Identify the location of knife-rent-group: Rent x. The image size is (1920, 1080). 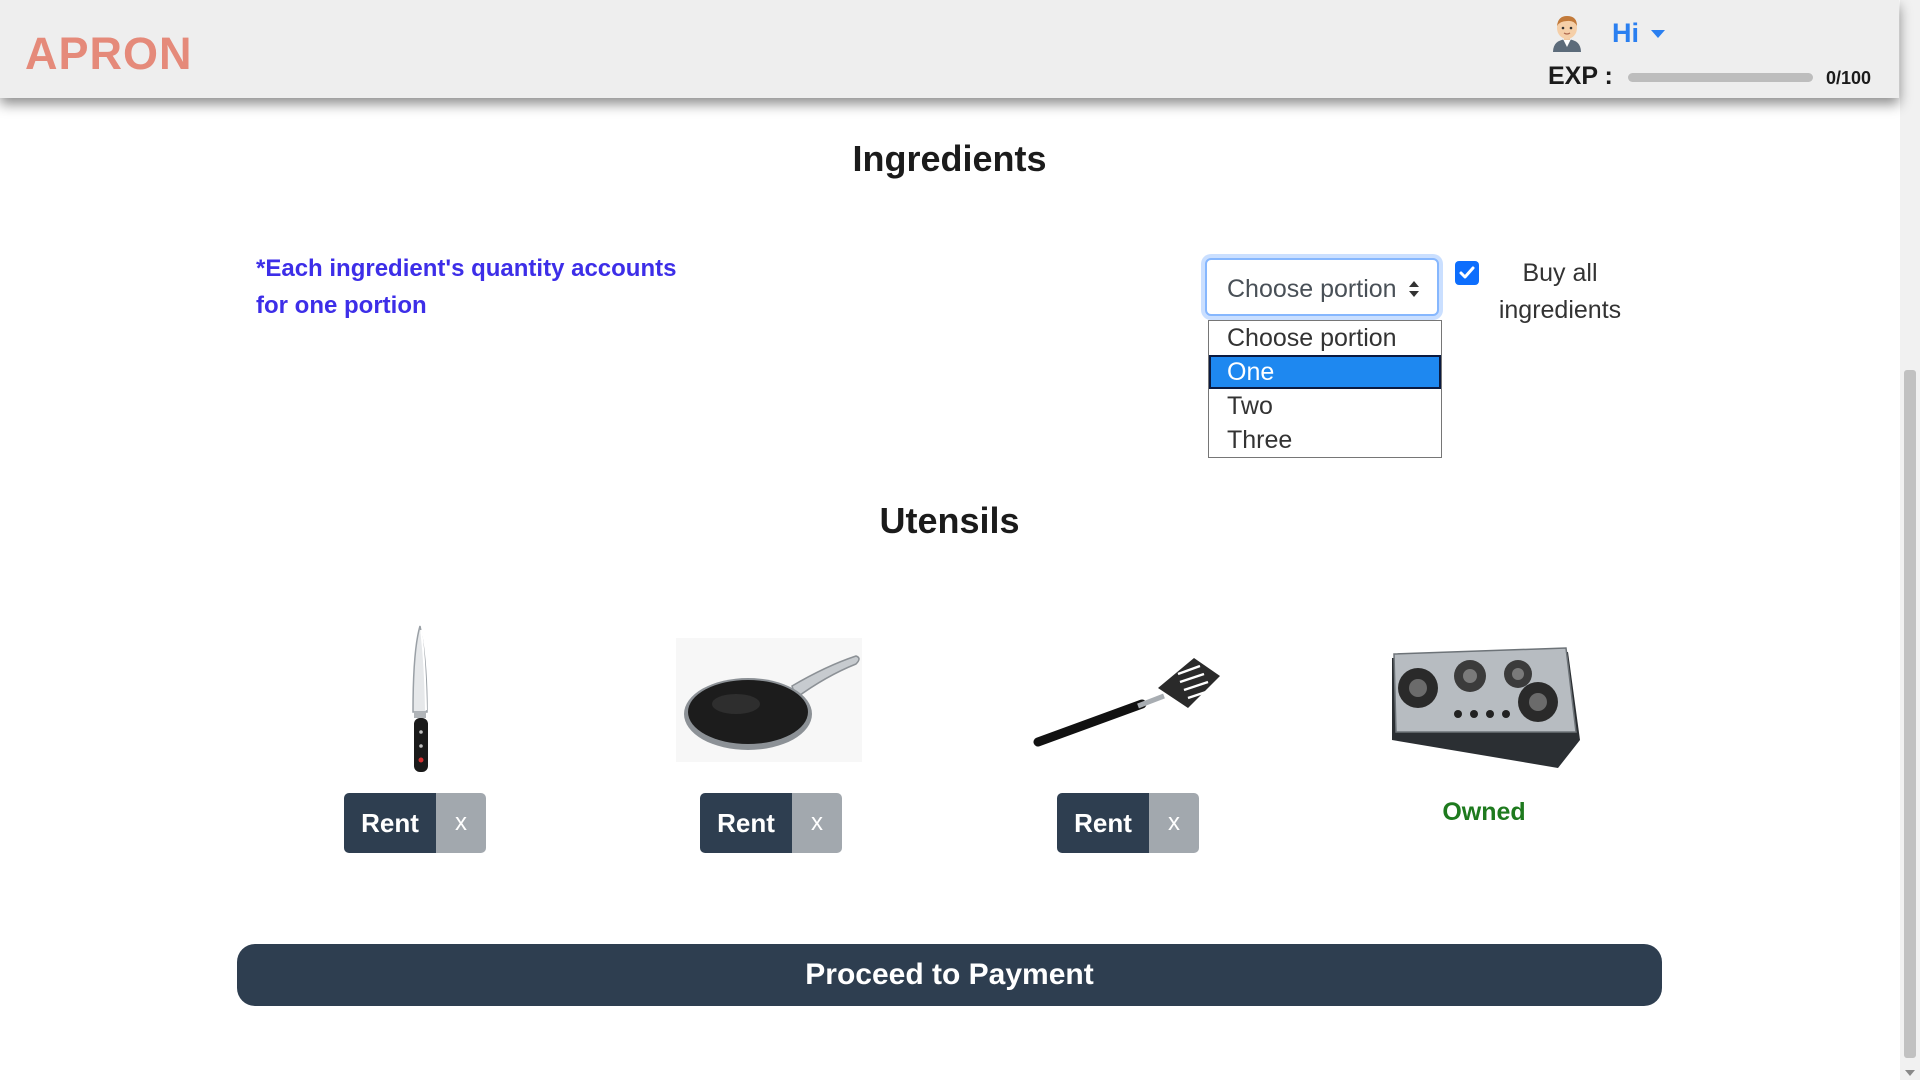
(415, 823).